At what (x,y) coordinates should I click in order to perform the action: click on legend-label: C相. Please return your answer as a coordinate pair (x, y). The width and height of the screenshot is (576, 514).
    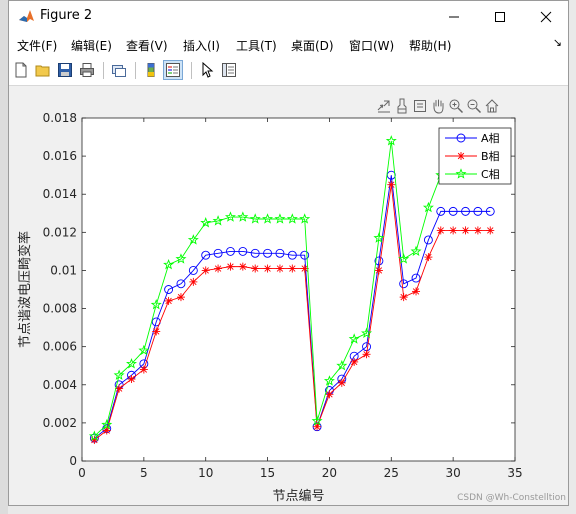
    Looking at the image, I should click on (490, 174).